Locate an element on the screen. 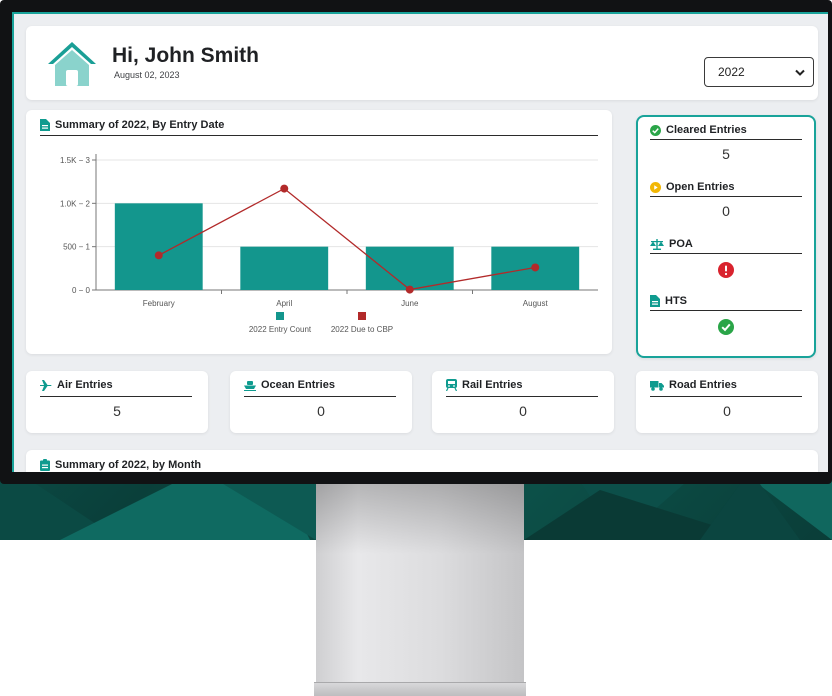  scales-icon is located at coordinates (657, 244).